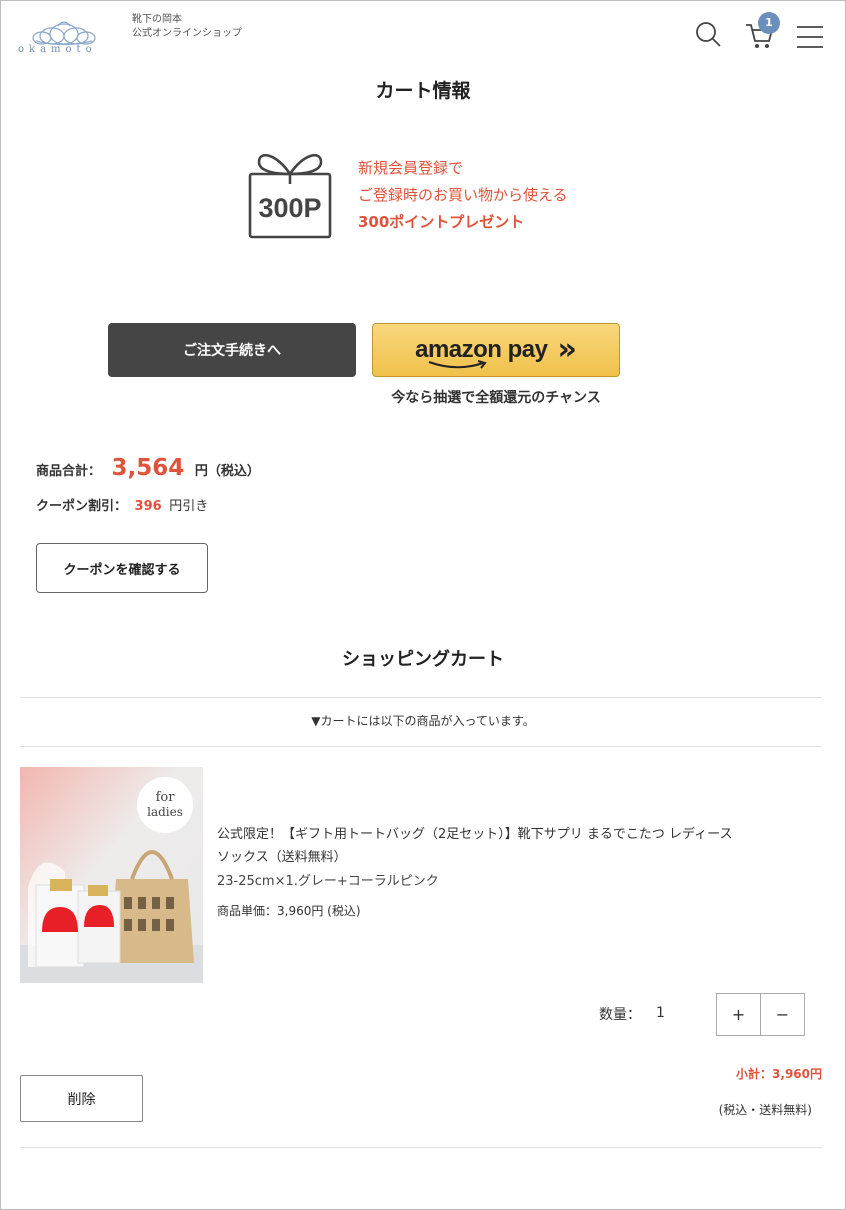 This screenshot has width=846, height=1210. Describe the element at coordinates (779, 1074) in the screenshot. I see `item-subtotal: 小計：3,960円` at that location.